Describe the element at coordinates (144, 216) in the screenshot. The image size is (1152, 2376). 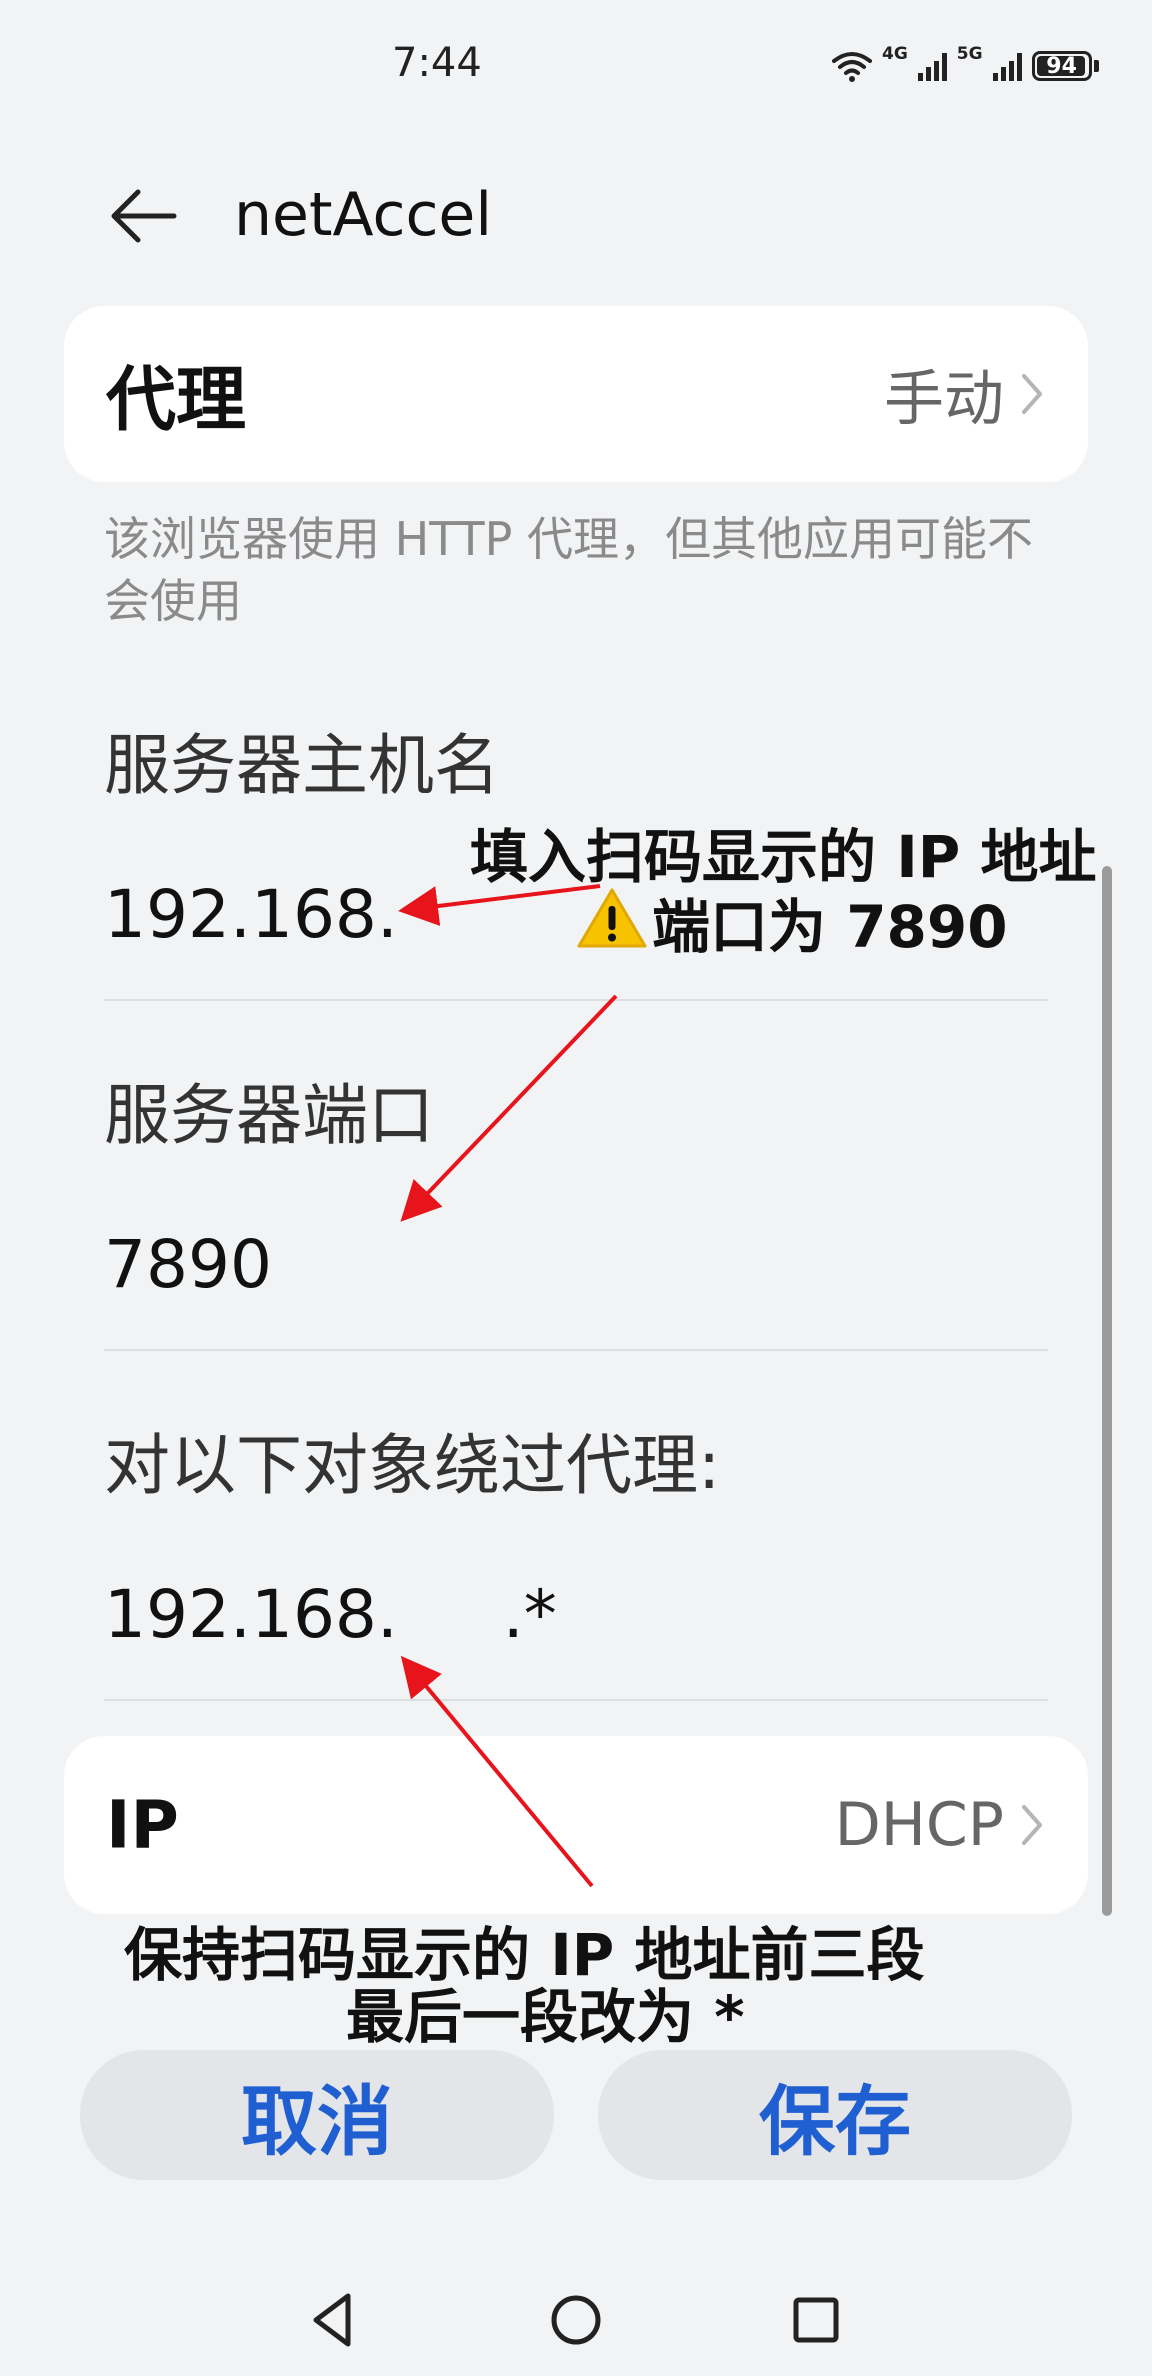
I see `arrow-left-icon` at that location.